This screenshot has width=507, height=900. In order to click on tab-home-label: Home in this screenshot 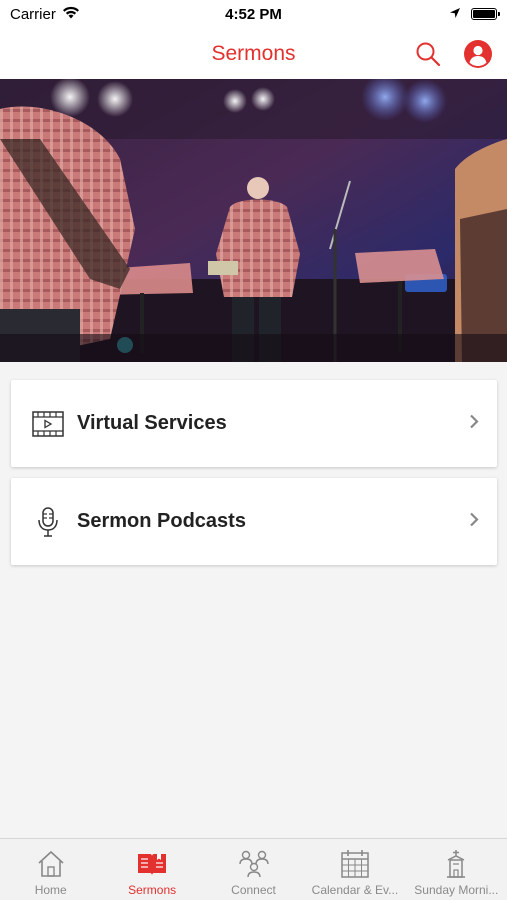, I will do `click(50, 890)`.